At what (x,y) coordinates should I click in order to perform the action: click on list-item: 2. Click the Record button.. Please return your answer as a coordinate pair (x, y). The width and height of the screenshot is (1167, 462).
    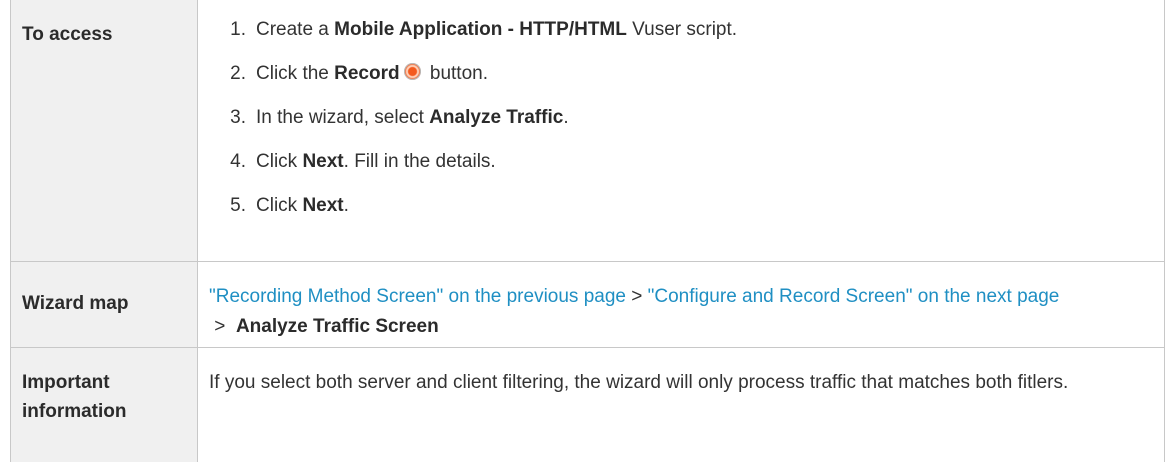
    Looking at the image, I should click on (681, 74).